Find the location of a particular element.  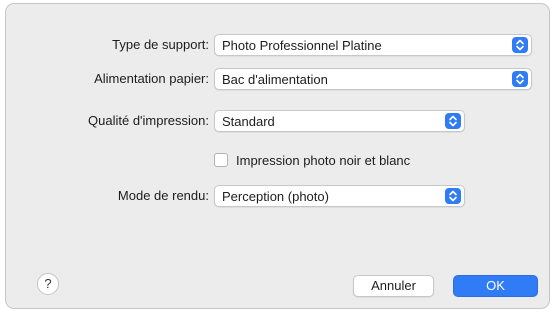

rendering-intent-popup: Perception (photo) is located at coordinates (339, 196).